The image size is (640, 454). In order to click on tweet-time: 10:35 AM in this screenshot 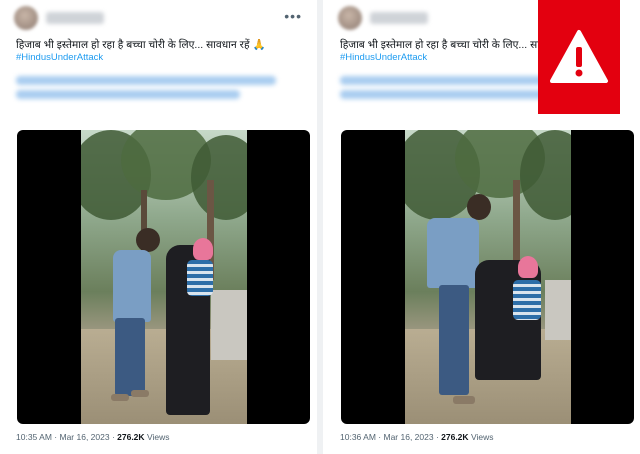, I will do `click(34, 437)`.